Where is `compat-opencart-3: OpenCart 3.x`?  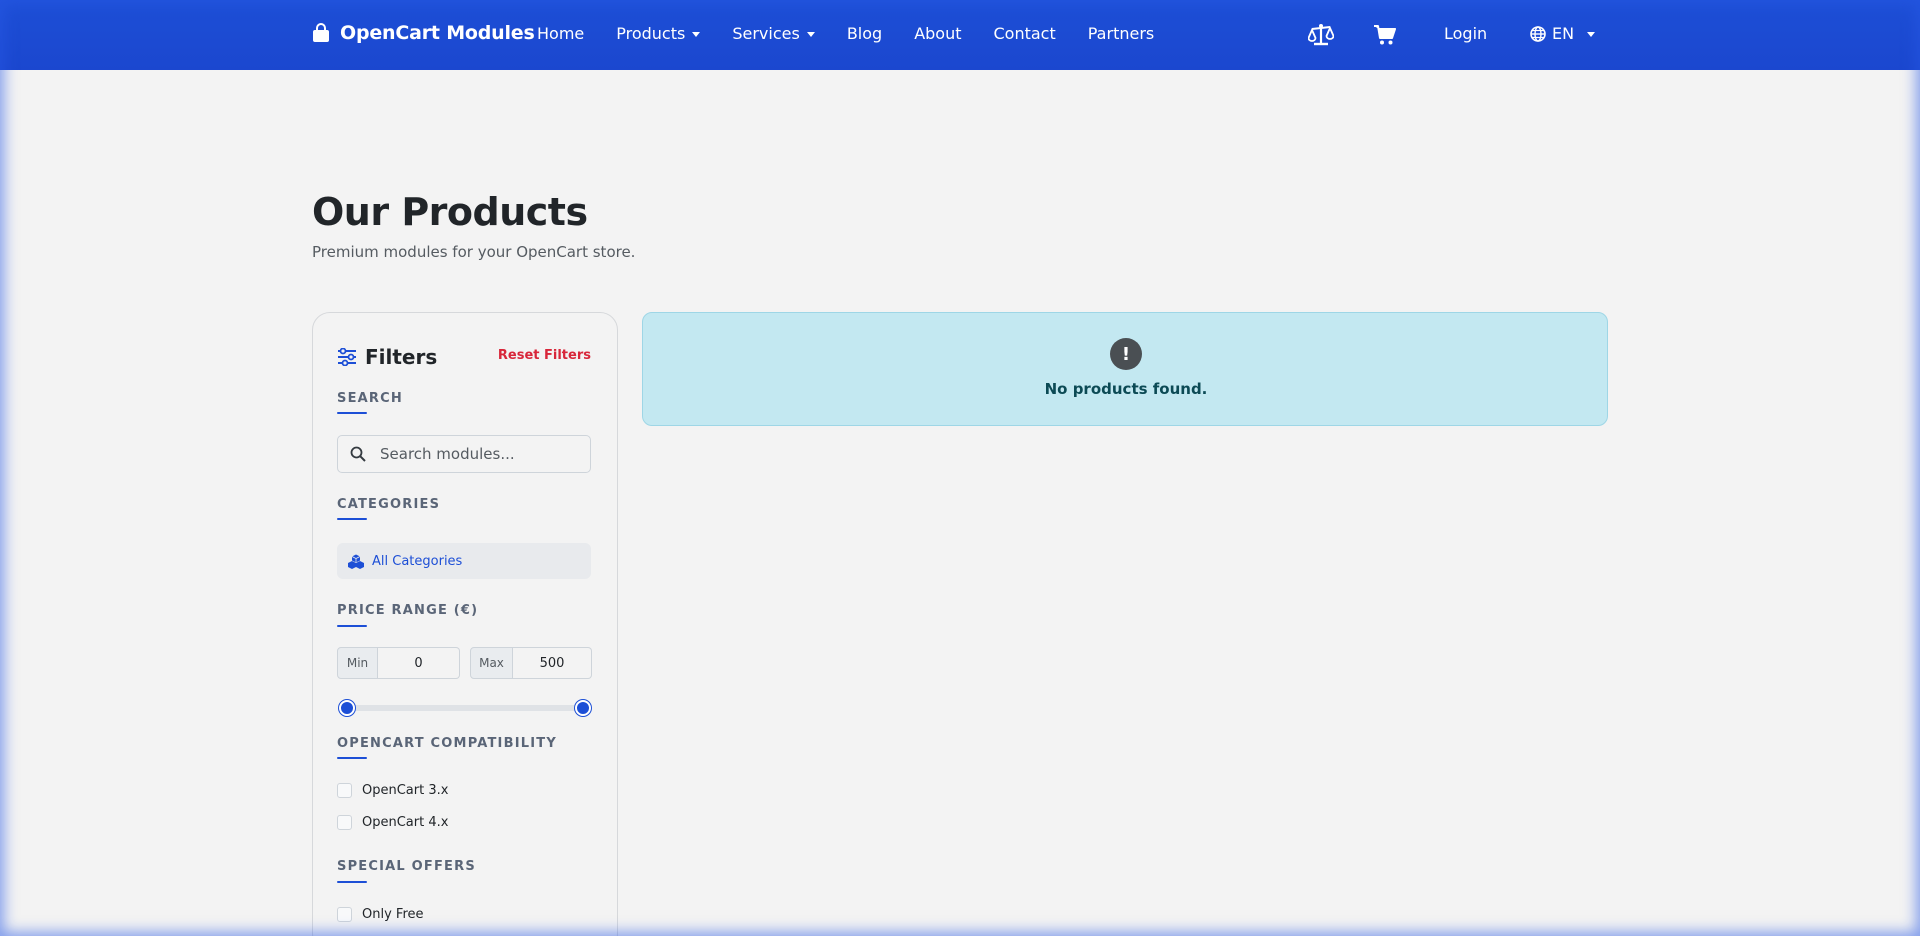
compat-opencart-3: OpenCart 3.x is located at coordinates (392, 790).